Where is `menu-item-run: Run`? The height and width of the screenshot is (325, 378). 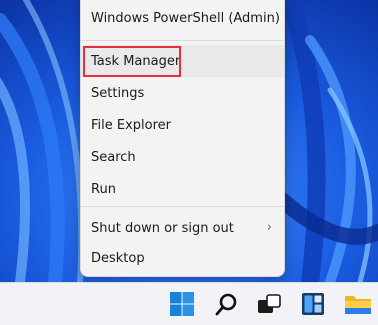 menu-item-run: Run is located at coordinates (182, 189).